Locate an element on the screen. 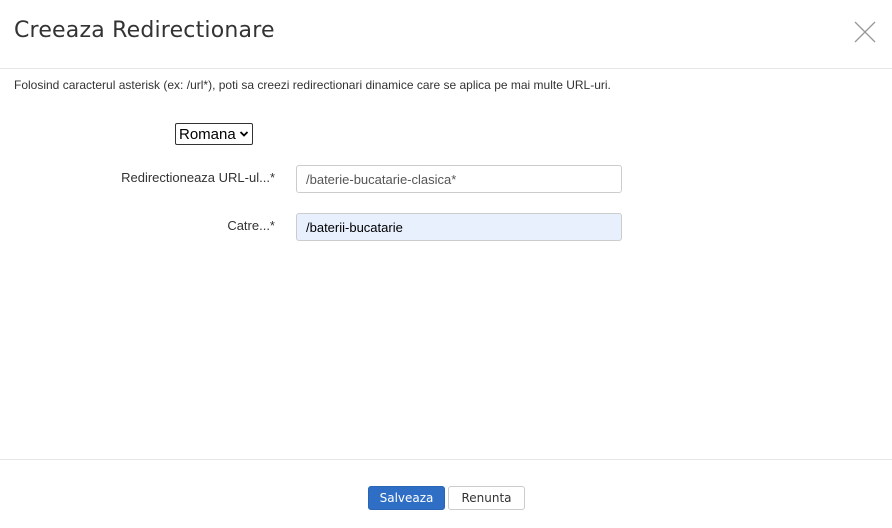 Image resolution: width=892 pixels, height=528 pixels. close-button is located at coordinates (865, 32).